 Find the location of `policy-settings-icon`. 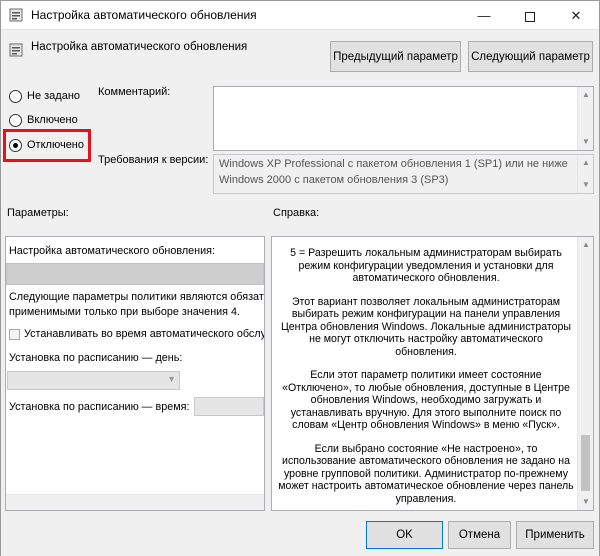

policy-settings-icon is located at coordinates (16, 15).